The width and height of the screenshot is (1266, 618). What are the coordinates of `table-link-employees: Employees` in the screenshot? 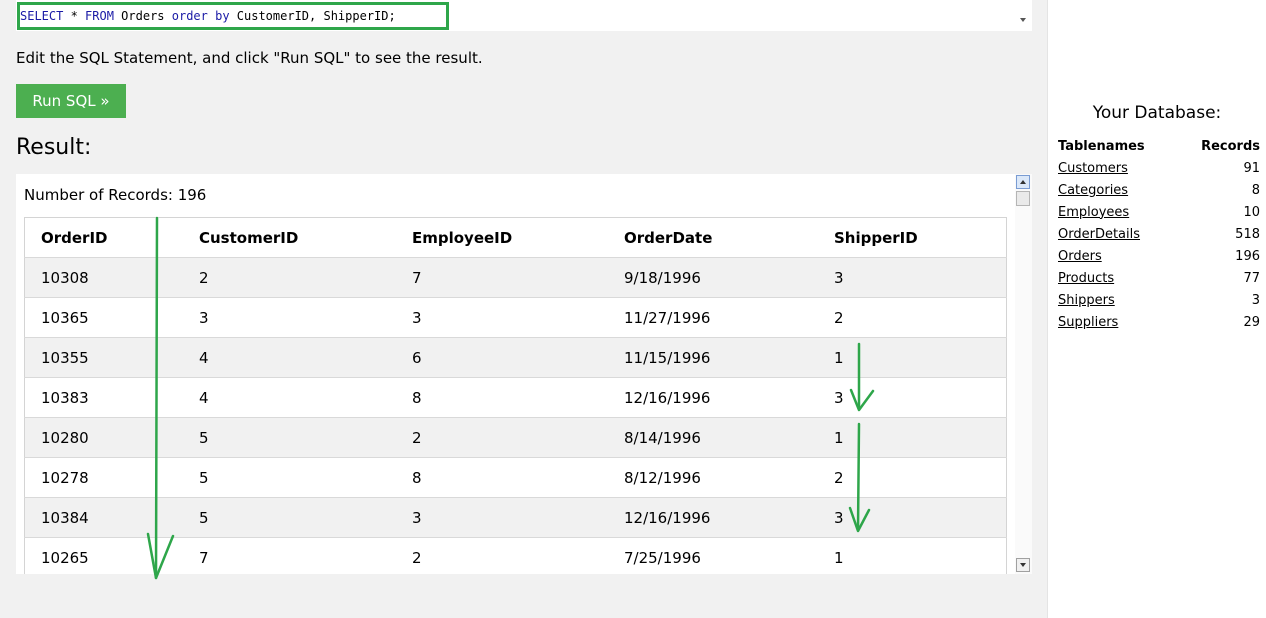 It's located at (1093, 212).